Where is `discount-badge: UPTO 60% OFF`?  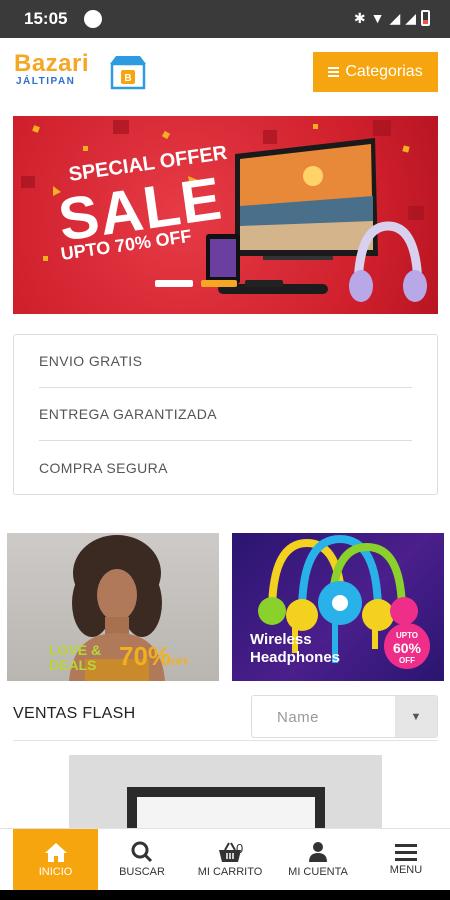
discount-badge: UPTO 60% OFF is located at coordinates (407, 646).